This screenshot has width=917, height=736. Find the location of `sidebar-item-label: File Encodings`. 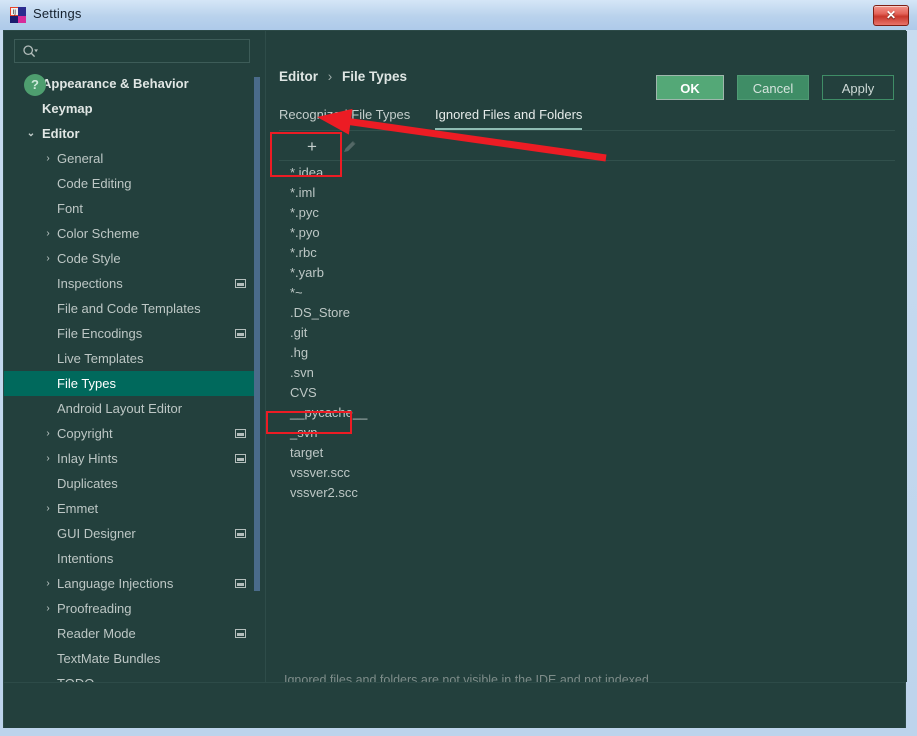

sidebar-item-label: File Encodings is located at coordinates (100, 333).